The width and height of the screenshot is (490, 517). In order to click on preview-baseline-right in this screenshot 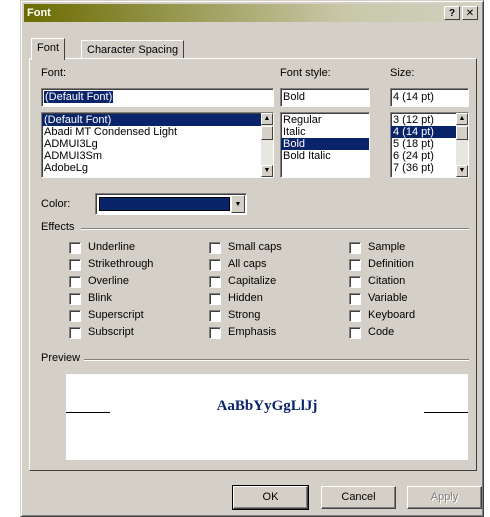, I will do `click(446, 412)`.